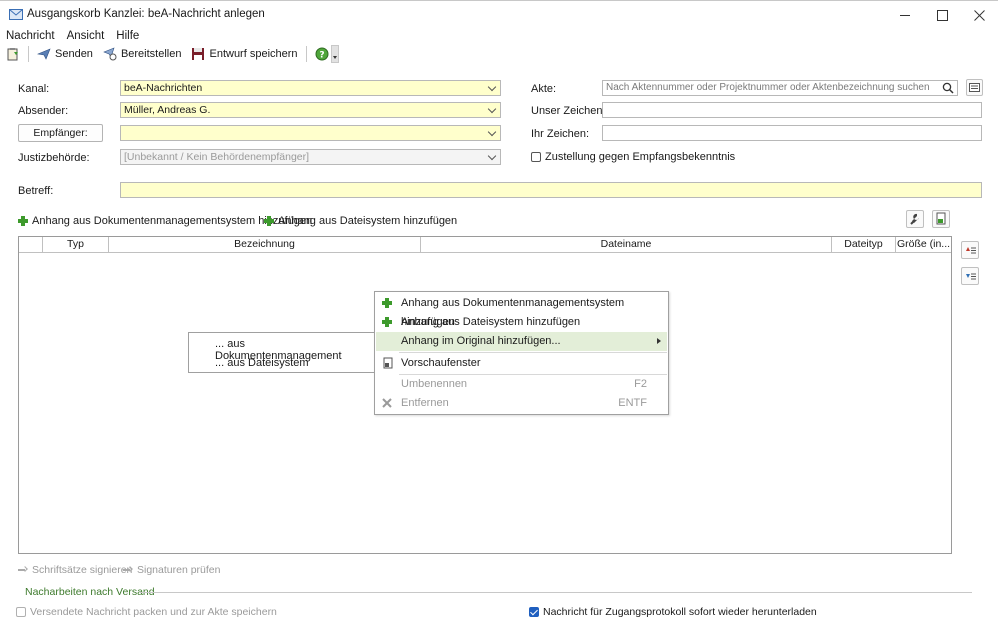 The height and width of the screenshot is (635, 998). I want to click on toolbar-separator, so click(28, 54).